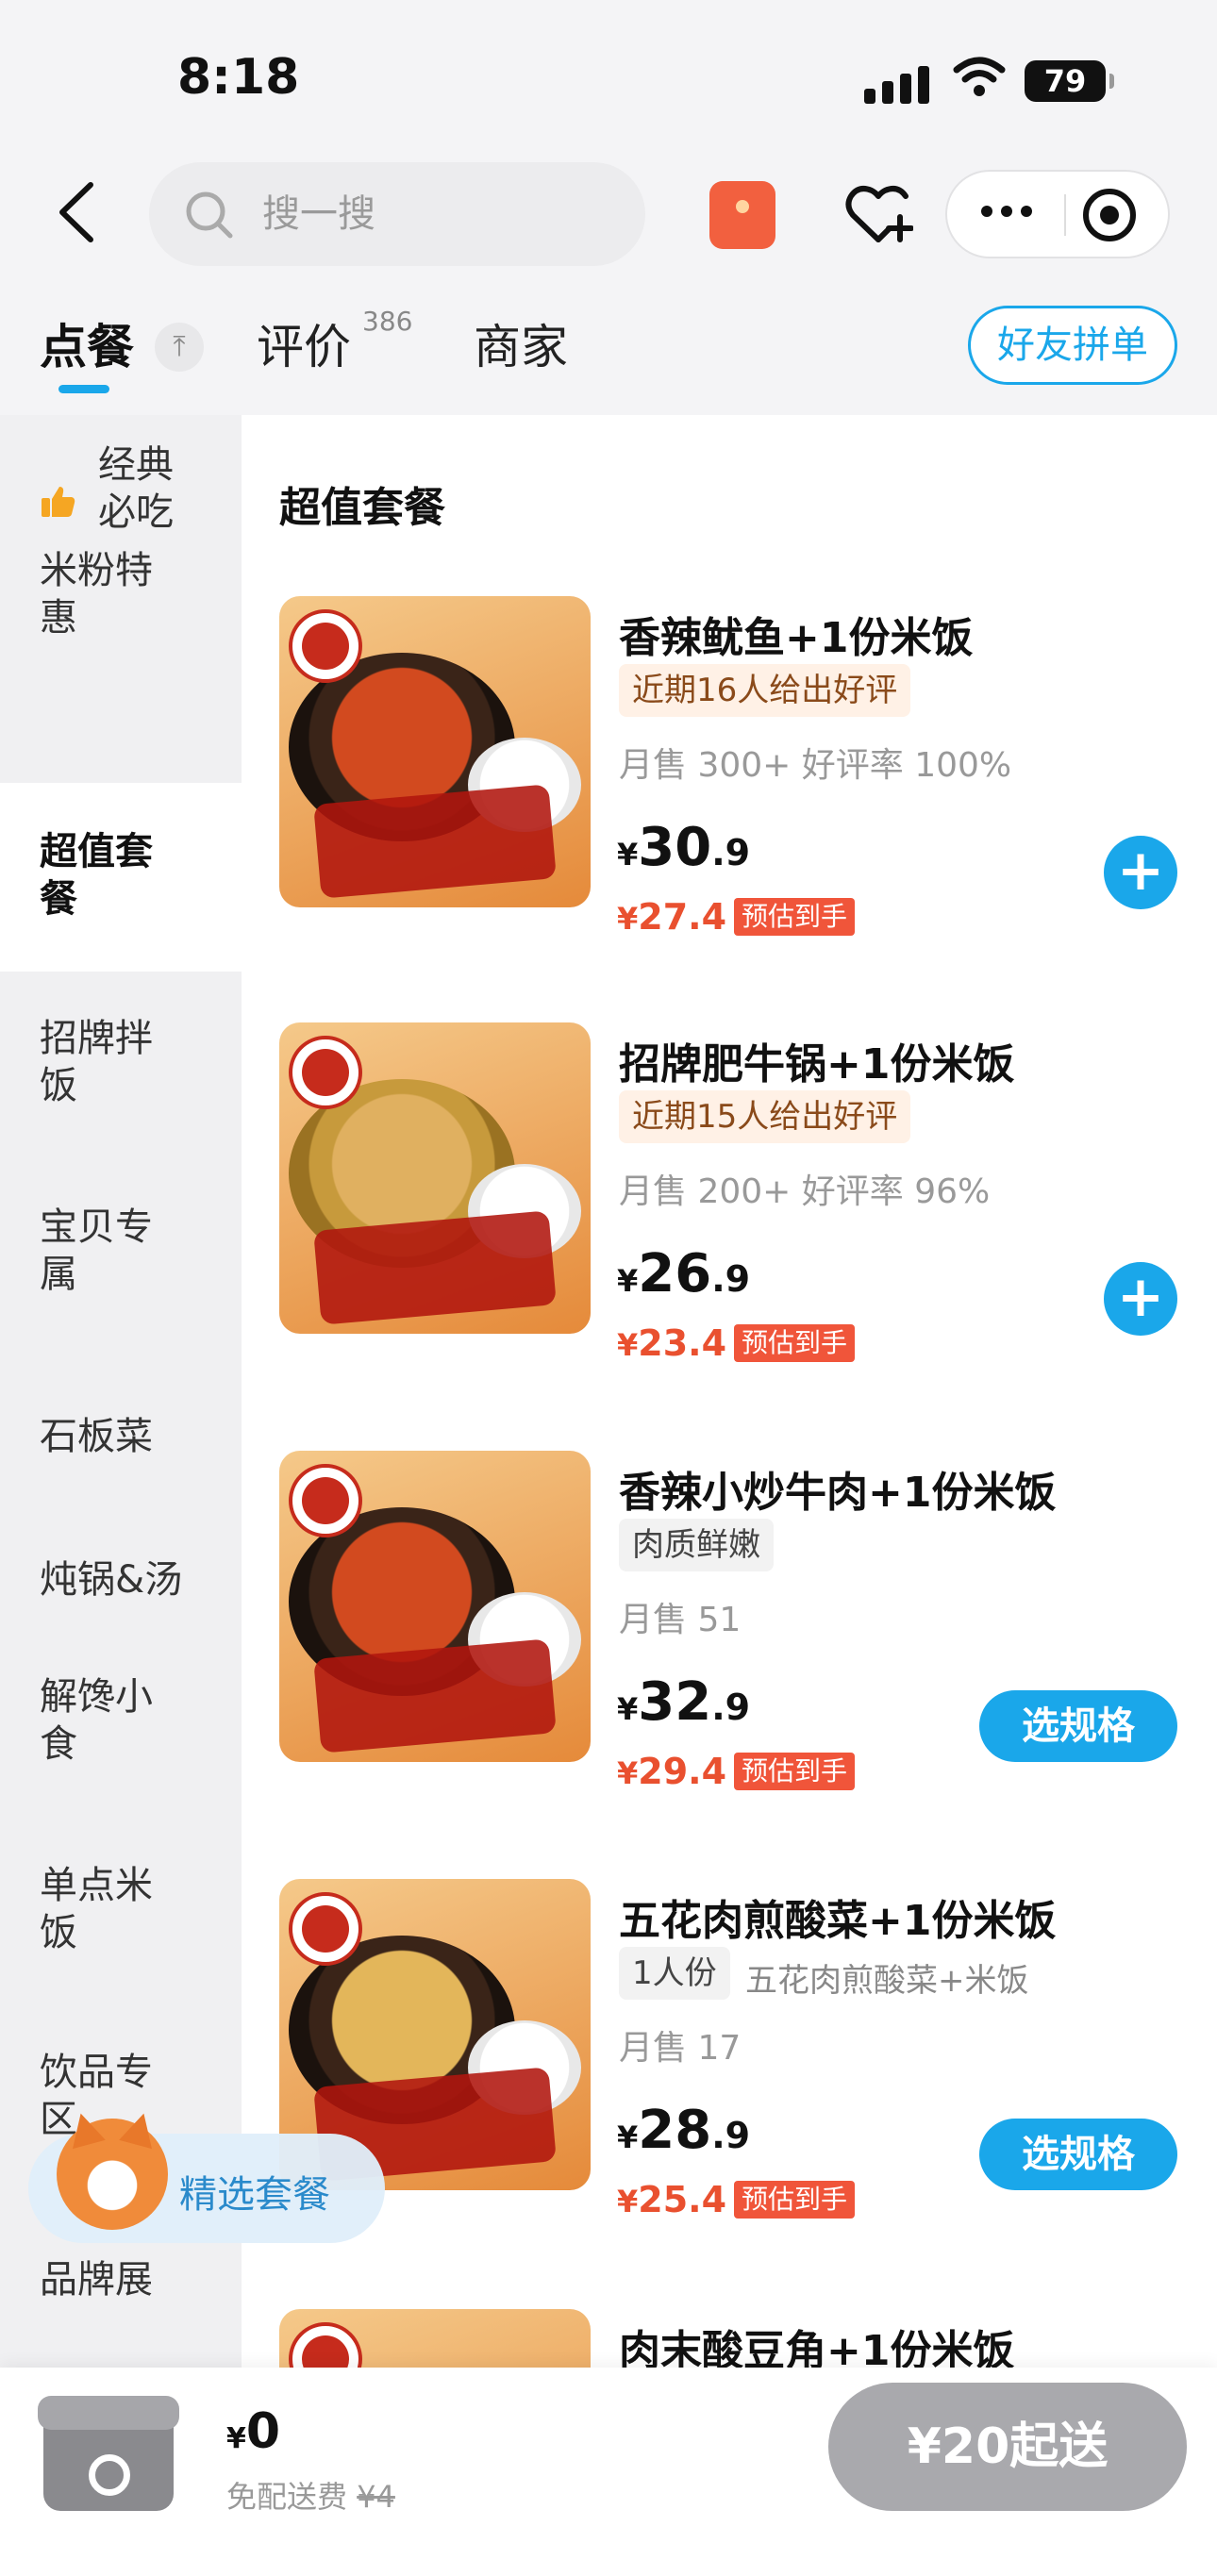  I want to click on section-title: 超值套餐, so click(362, 508).